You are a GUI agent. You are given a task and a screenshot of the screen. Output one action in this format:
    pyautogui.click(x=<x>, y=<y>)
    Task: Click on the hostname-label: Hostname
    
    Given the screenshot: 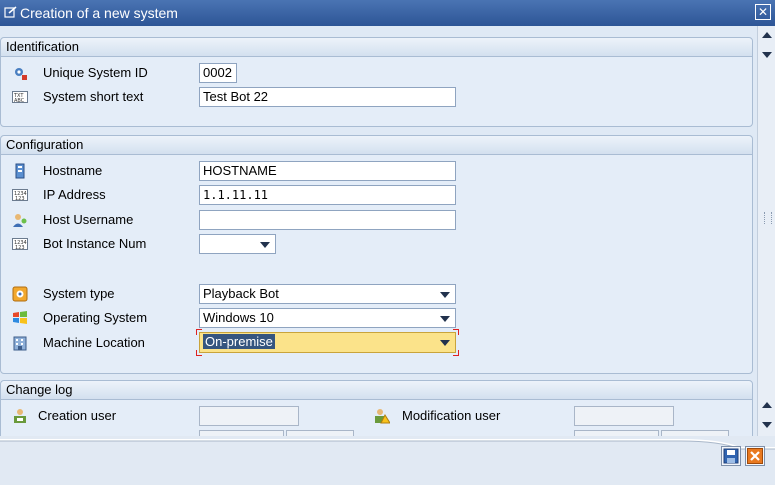 What is the action you would take?
    pyautogui.click(x=73, y=170)
    